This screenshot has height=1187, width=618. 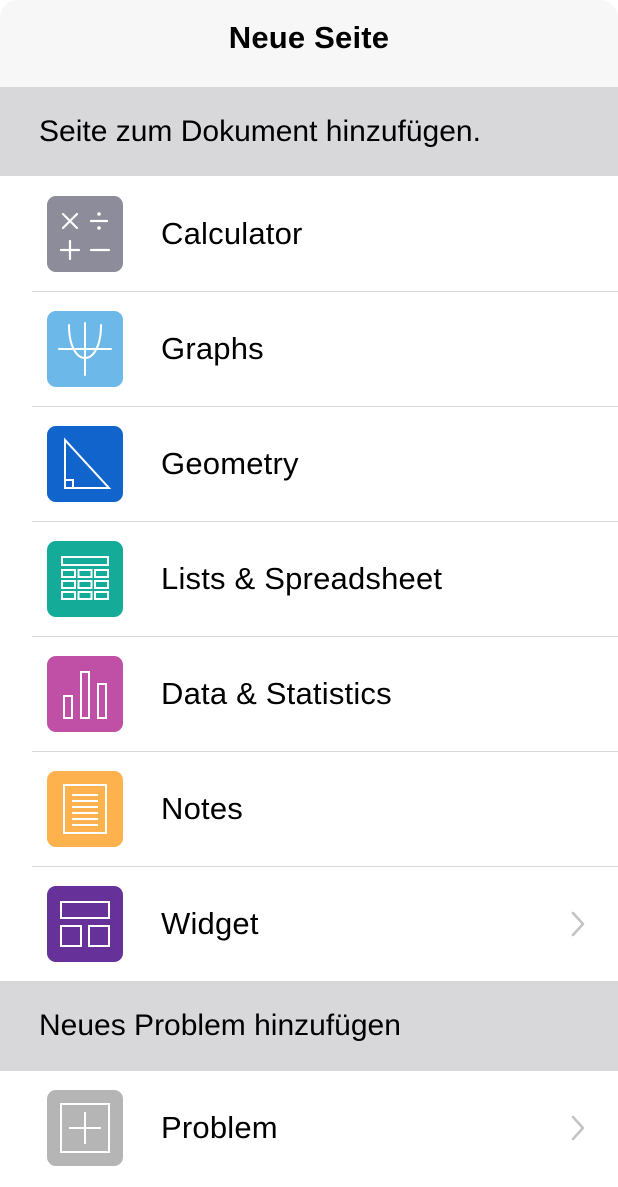 What do you see at coordinates (85, 348) in the screenshot?
I see `graphs-icon` at bounding box center [85, 348].